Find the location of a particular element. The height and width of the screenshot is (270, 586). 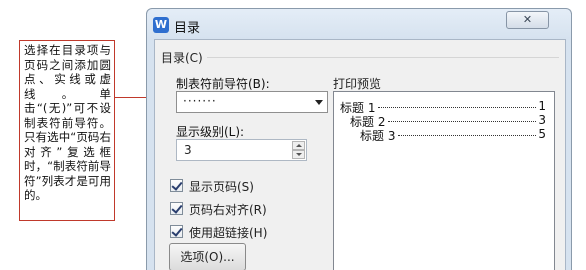

stepper-down-icon is located at coordinates (298, 154).